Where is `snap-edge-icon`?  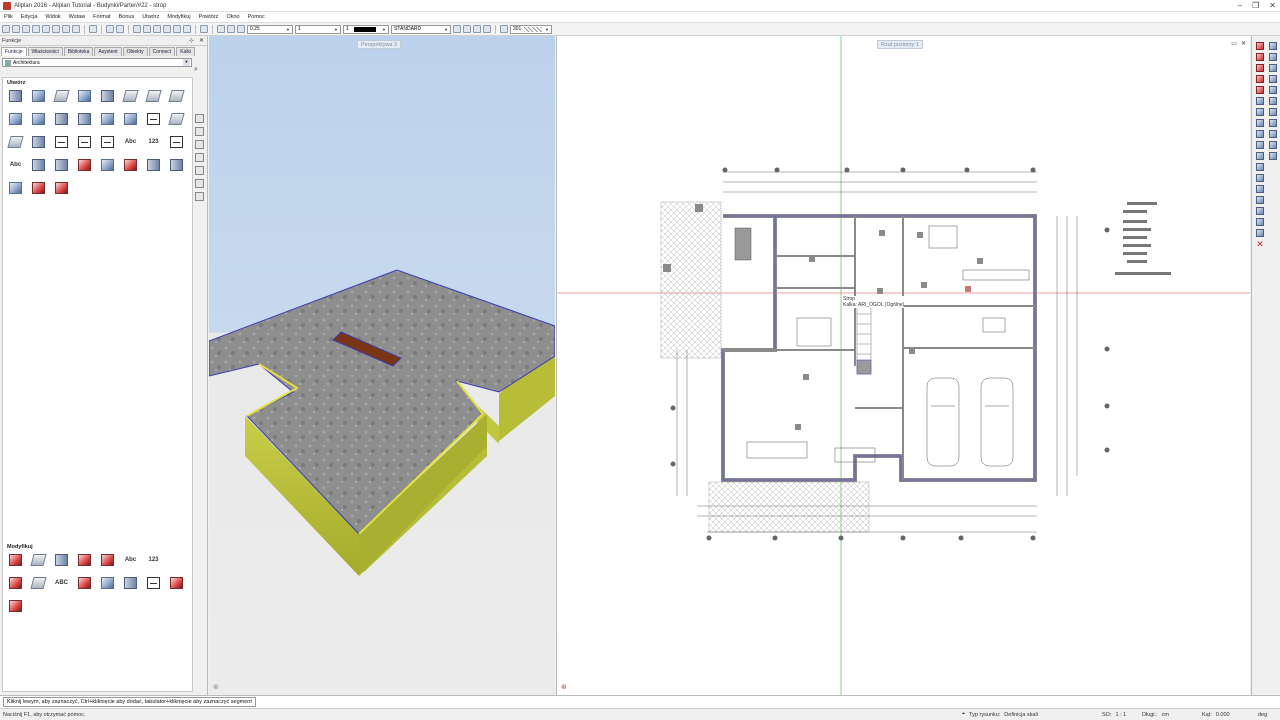 snap-edge-icon is located at coordinates (1273, 57).